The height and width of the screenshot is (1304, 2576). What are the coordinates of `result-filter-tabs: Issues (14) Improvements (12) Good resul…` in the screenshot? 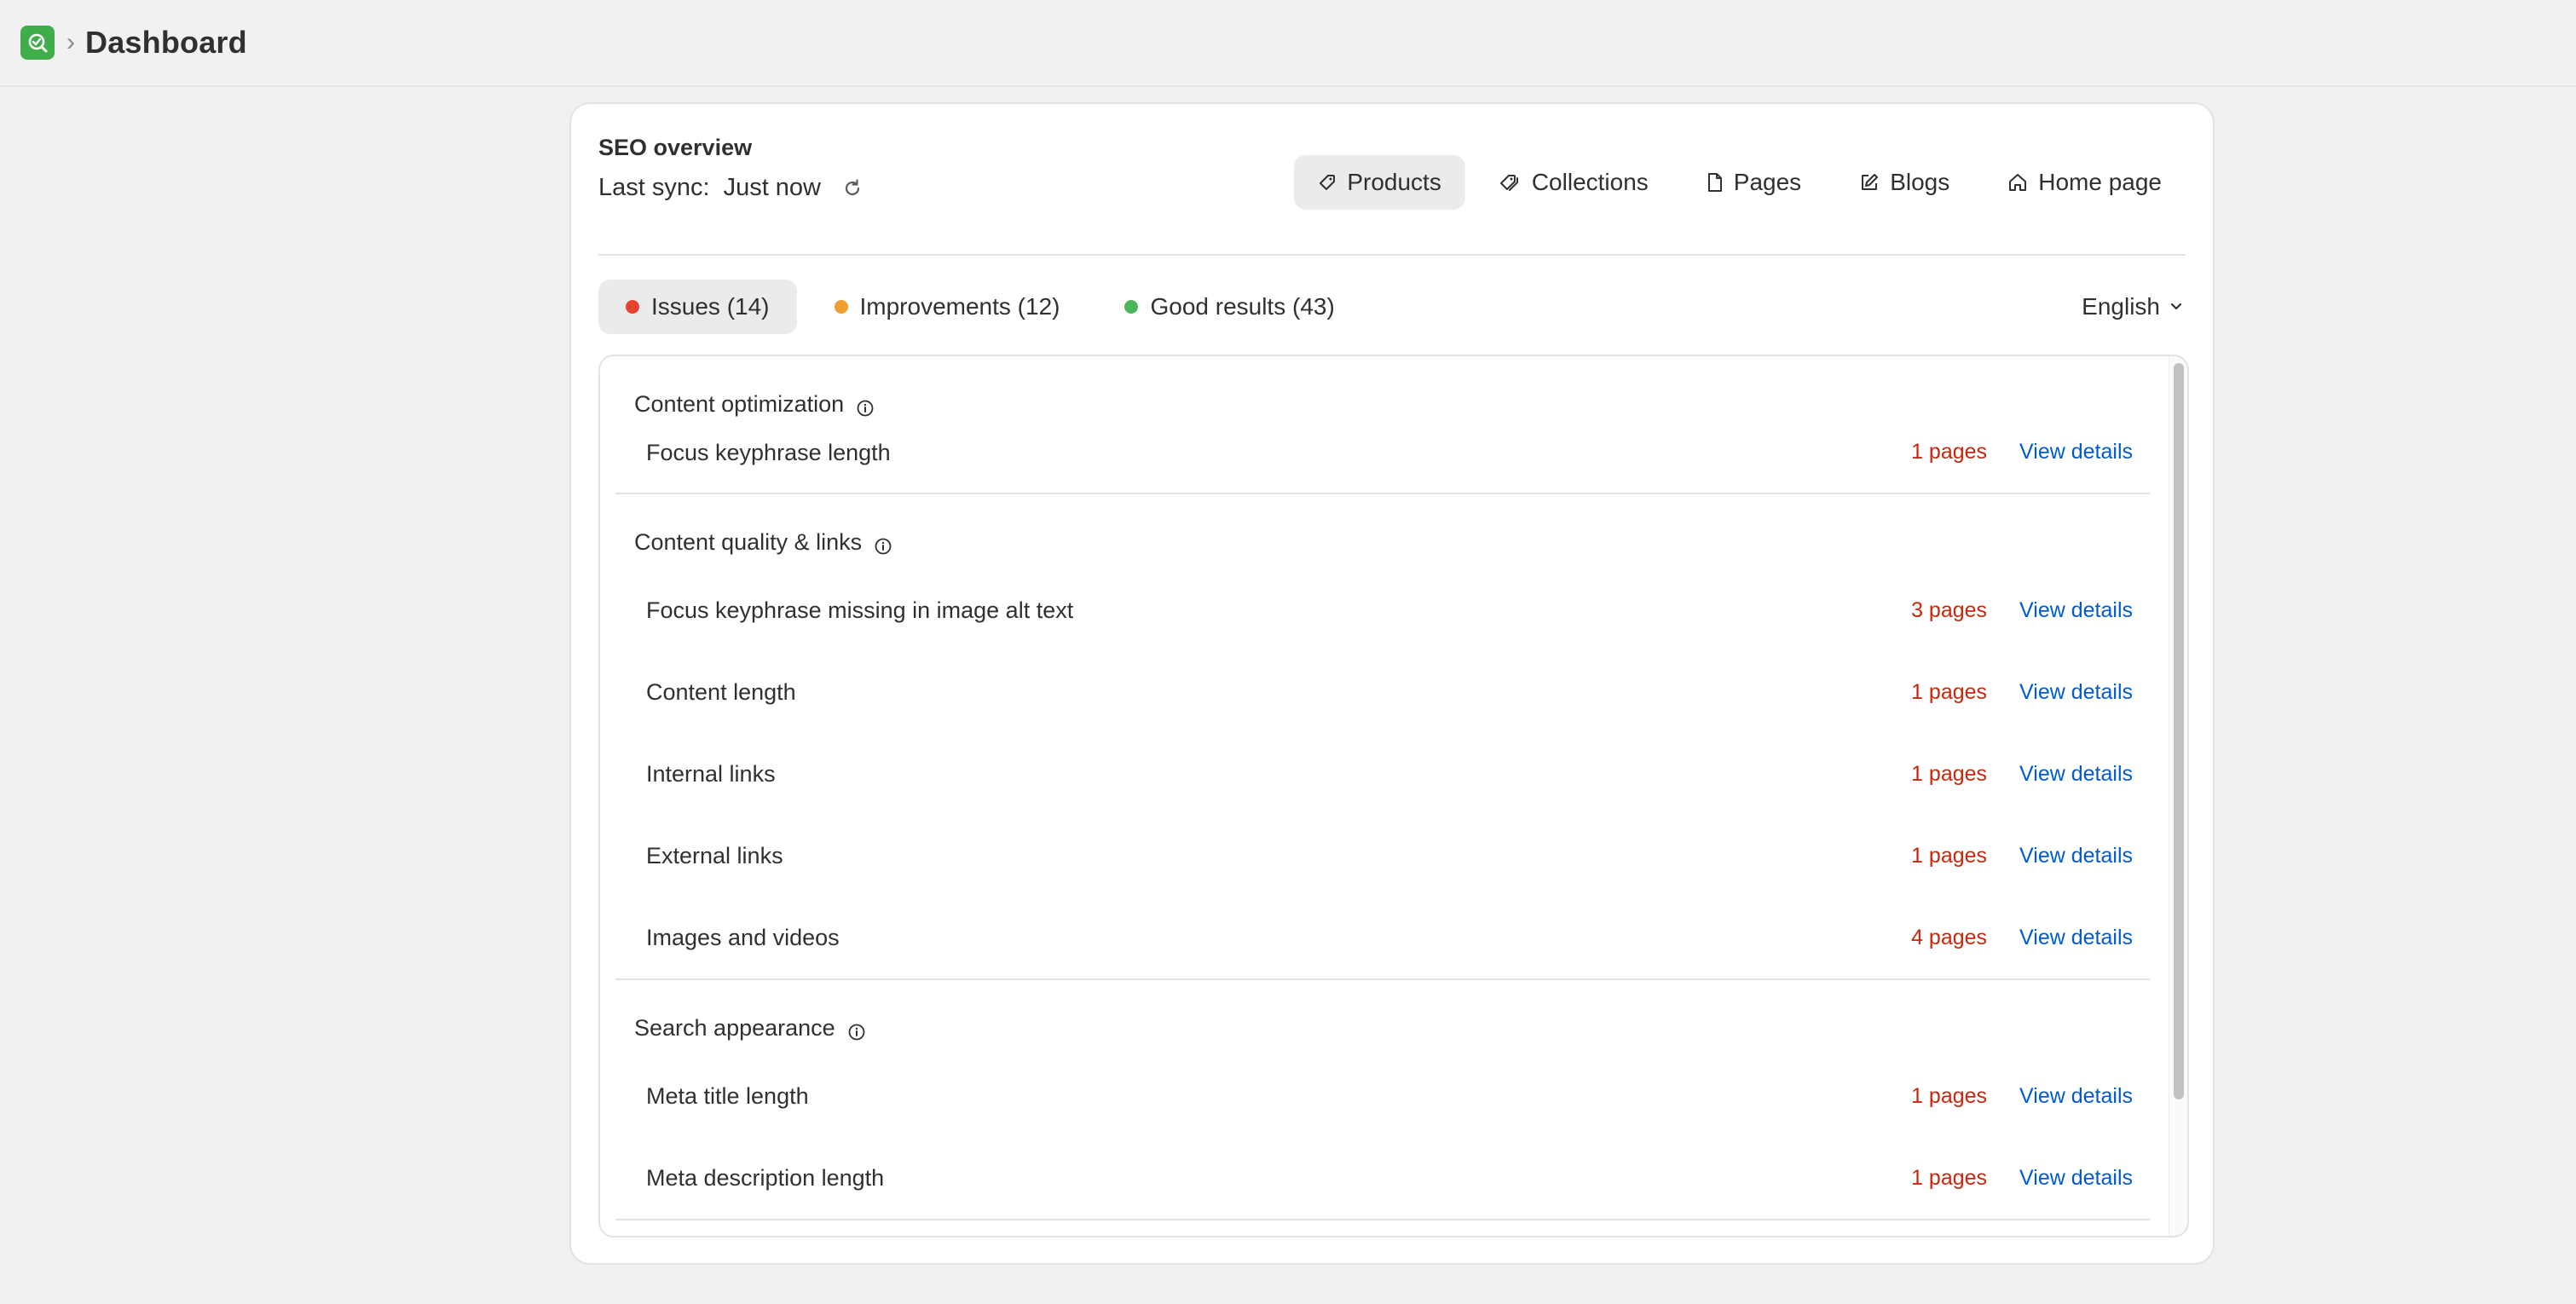 It's located at (980, 307).